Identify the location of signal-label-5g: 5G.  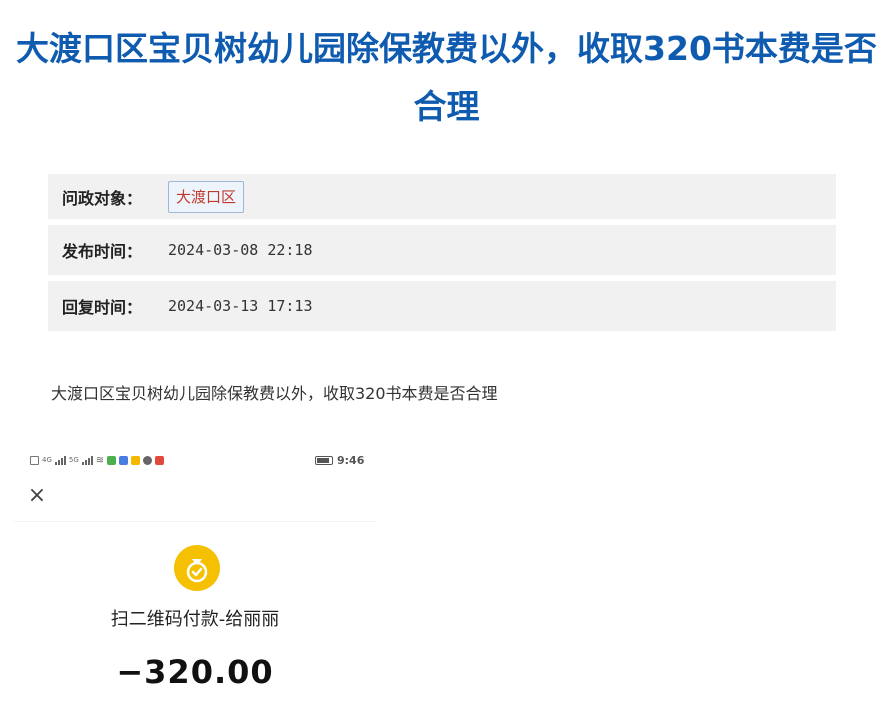
(73, 460).